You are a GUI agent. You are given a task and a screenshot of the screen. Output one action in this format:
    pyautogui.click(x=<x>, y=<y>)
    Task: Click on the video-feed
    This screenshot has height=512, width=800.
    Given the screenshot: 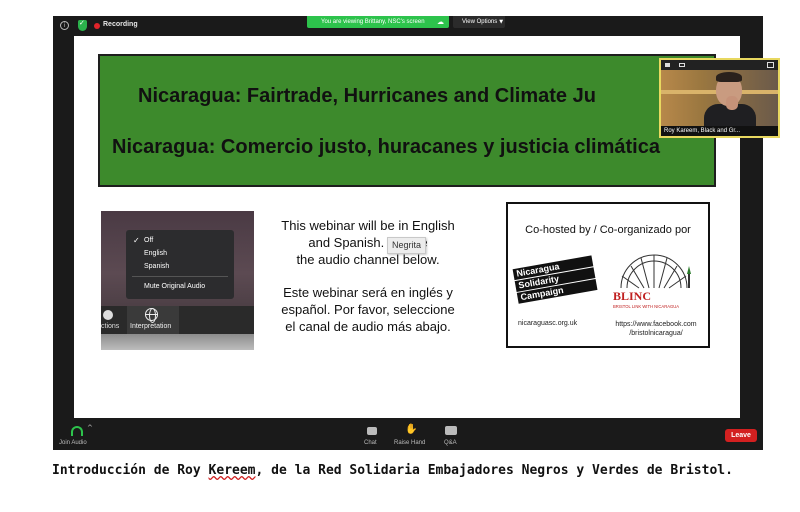 What is the action you would take?
    pyautogui.click(x=719, y=98)
    